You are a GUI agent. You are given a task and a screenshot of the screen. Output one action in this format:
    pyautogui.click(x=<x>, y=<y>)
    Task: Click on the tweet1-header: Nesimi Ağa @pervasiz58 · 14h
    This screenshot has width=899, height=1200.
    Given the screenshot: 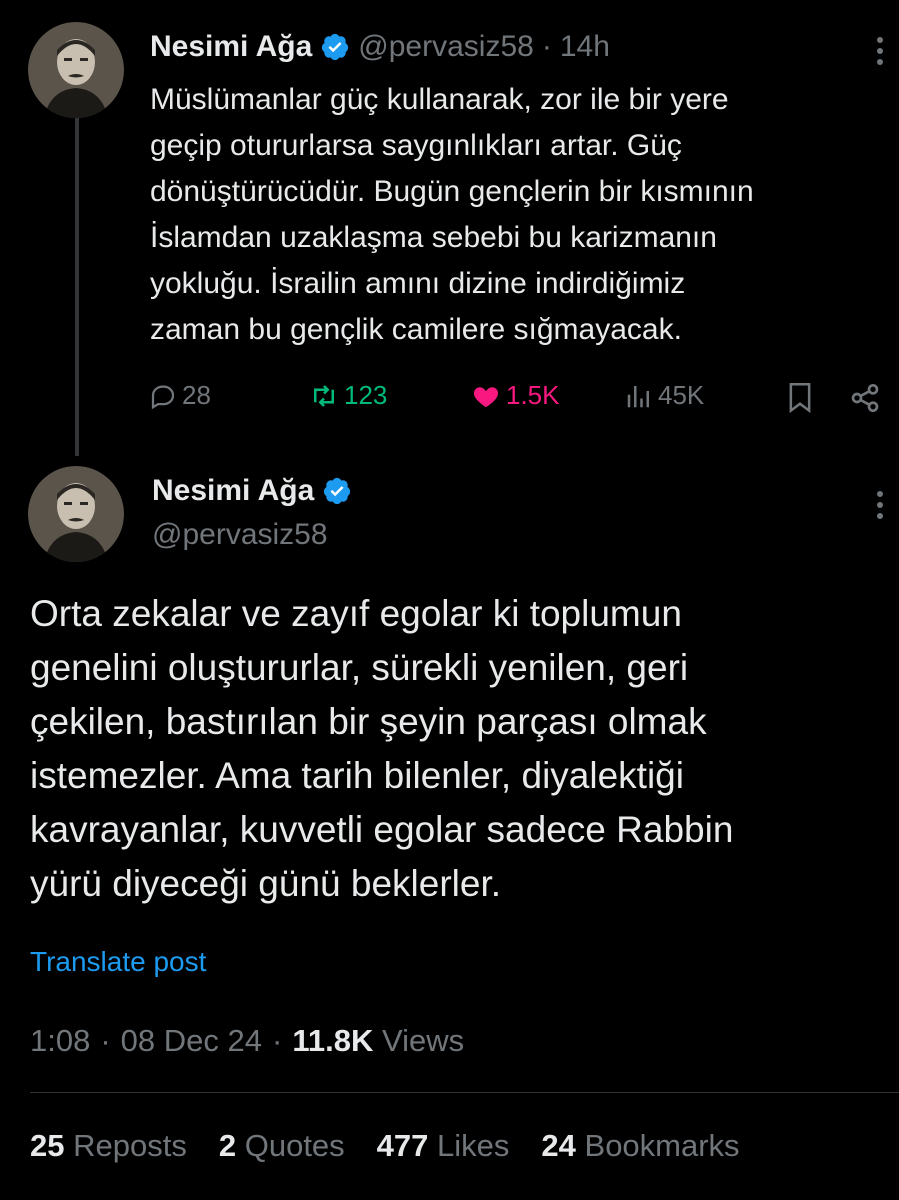 What is the action you would take?
    pyautogui.click(x=380, y=47)
    